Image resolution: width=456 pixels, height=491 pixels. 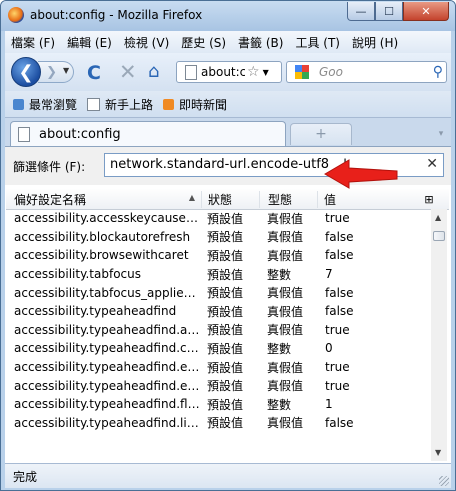 What do you see at coordinates (153, 71) in the screenshot?
I see `home-icon: ⌂` at bounding box center [153, 71].